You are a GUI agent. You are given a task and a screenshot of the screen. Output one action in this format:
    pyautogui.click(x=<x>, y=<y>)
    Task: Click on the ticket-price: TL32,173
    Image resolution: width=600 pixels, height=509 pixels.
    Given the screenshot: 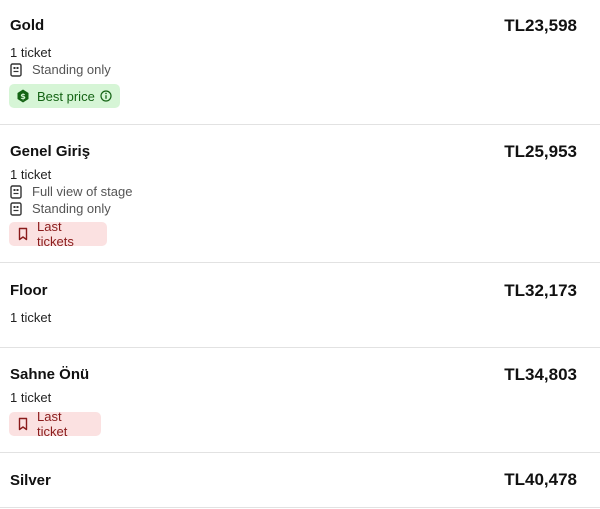 What is the action you would take?
    pyautogui.click(x=540, y=290)
    